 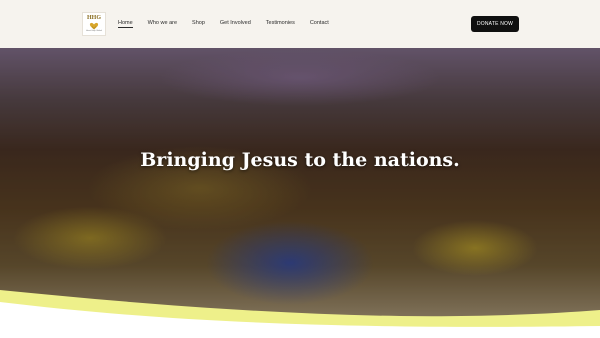 I want to click on nav-testimonies: Testimonies, so click(x=280, y=23).